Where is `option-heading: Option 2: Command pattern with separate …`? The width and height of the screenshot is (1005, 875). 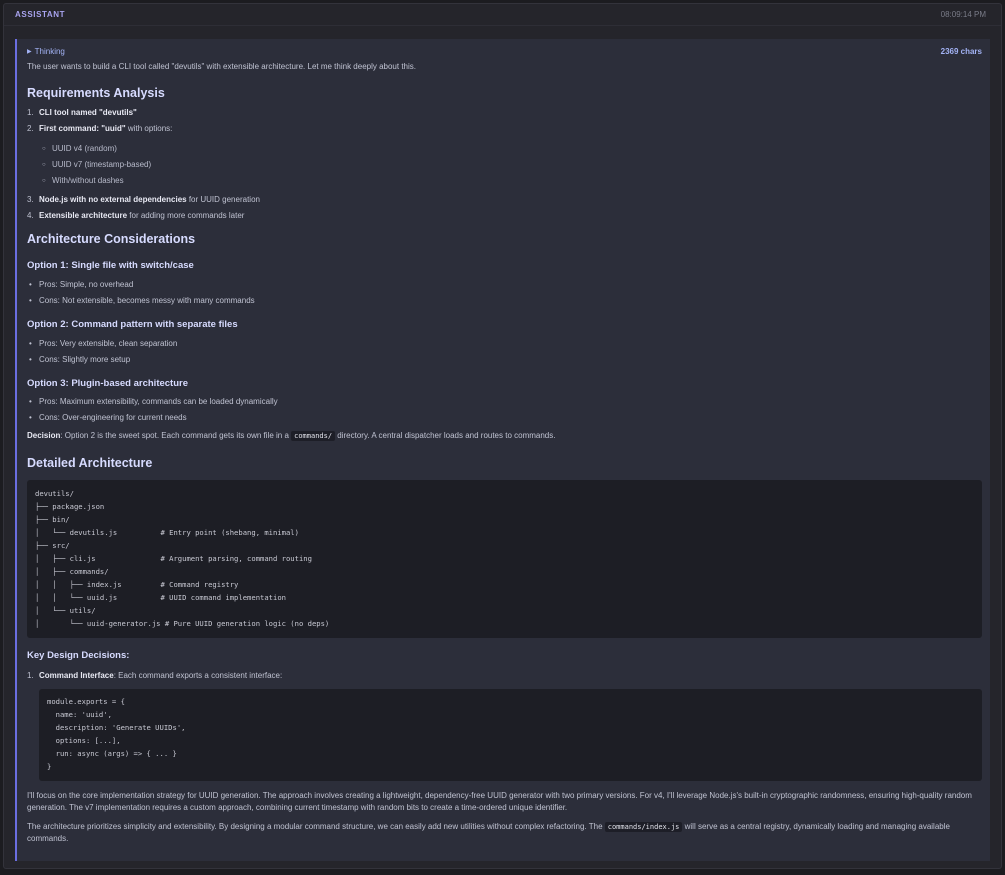
option-heading: Option 2: Command pattern with separate … is located at coordinates (132, 324).